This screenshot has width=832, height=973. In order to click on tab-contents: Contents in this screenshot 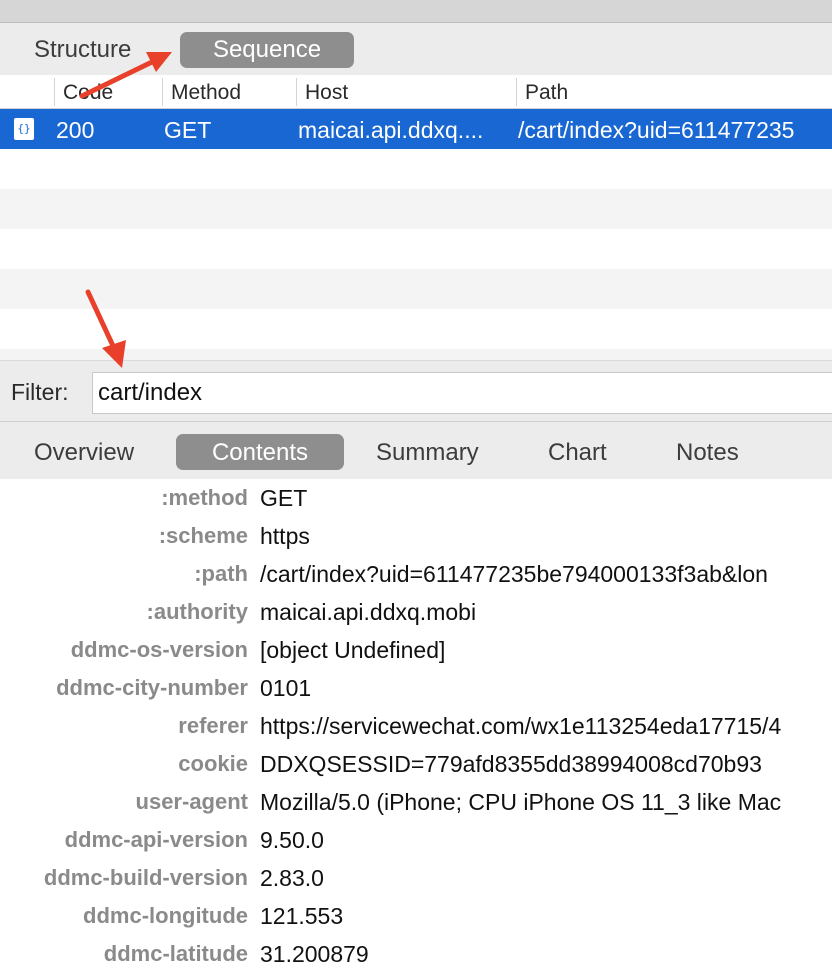, I will do `click(260, 452)`.